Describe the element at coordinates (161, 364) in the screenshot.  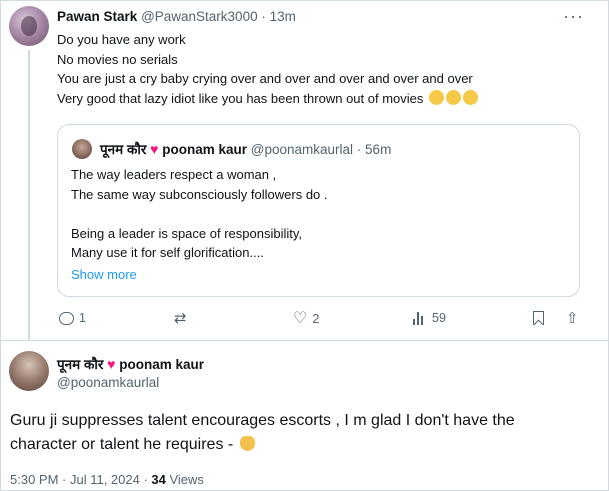
I see `author-name: poonam kaur` at that location.